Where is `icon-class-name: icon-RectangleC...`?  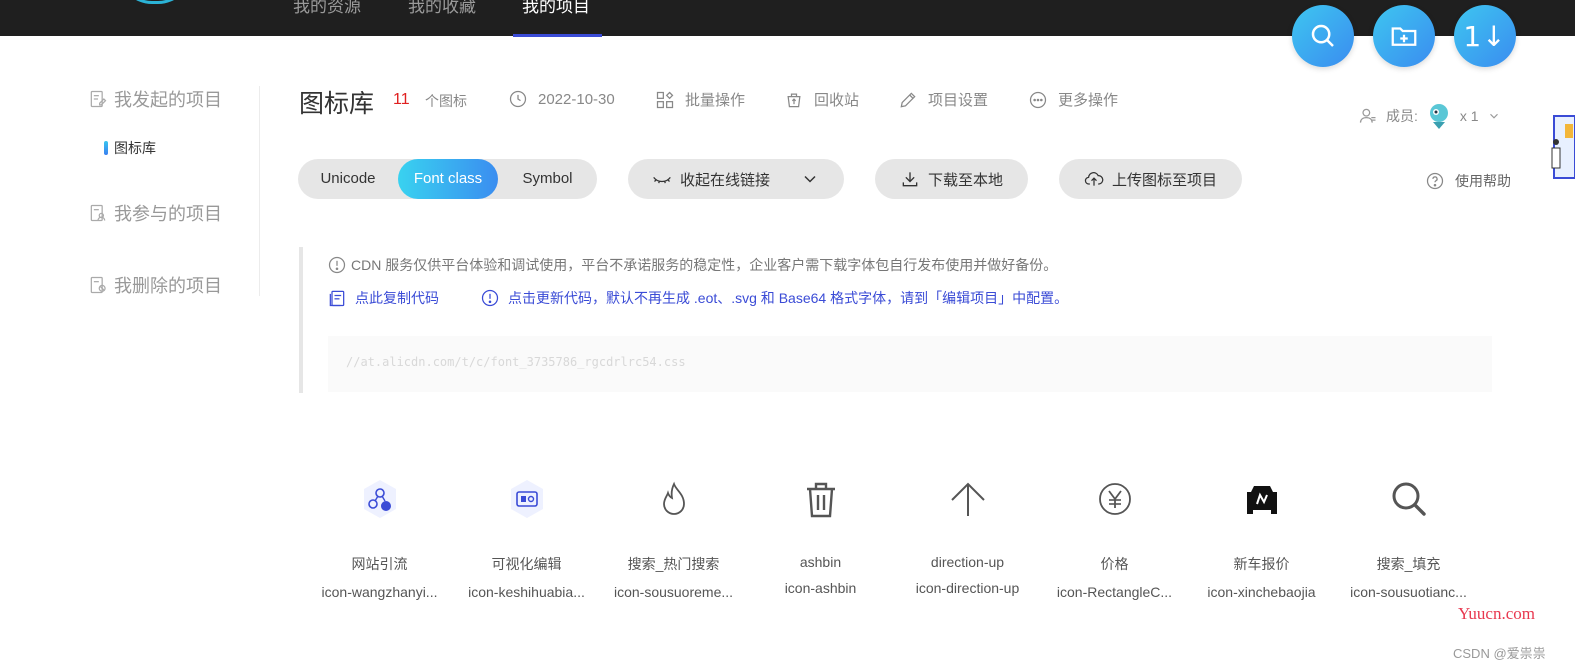 icon-class-name: icon-RectangleC... is located at coordinates (1114, 592).